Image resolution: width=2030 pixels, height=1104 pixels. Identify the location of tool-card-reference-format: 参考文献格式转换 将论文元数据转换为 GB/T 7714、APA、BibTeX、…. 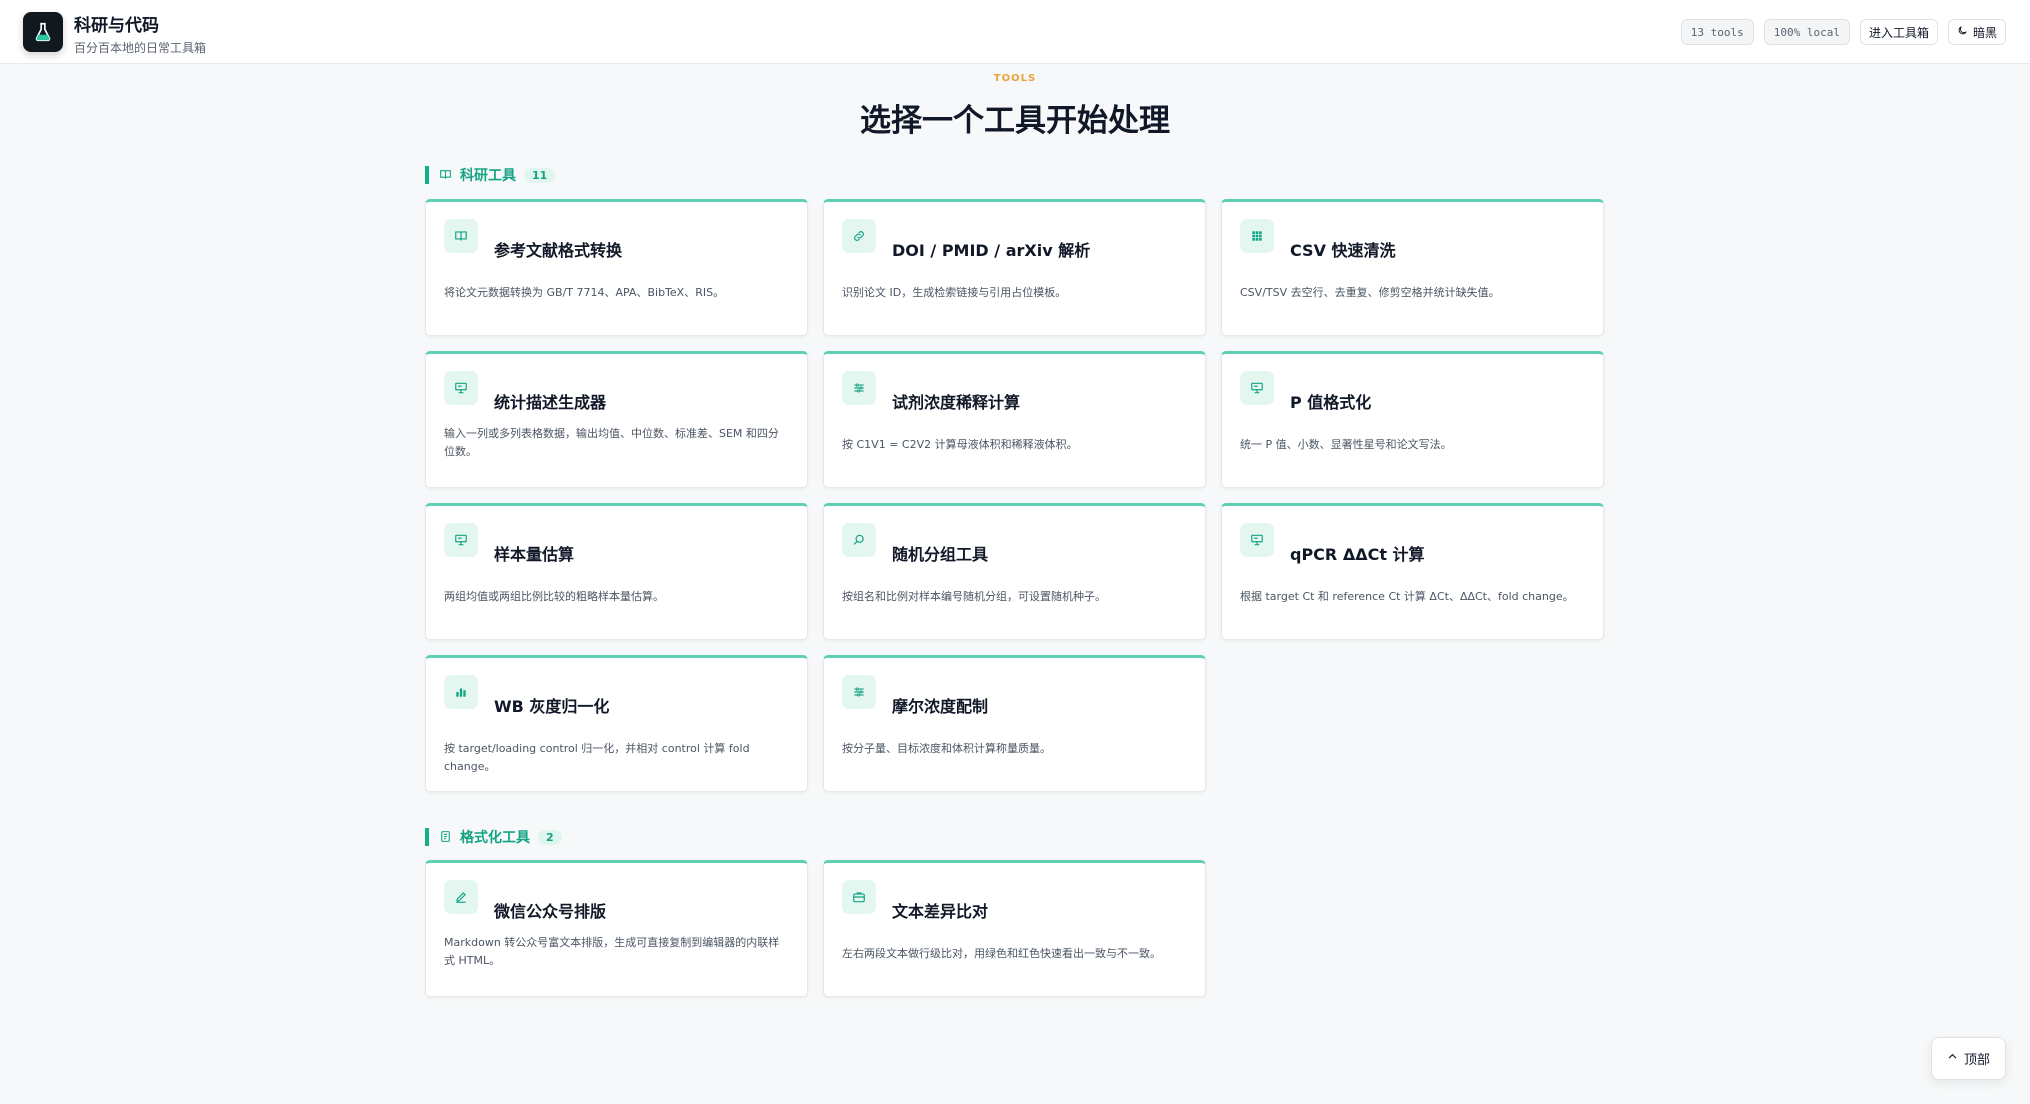
(616, 267).